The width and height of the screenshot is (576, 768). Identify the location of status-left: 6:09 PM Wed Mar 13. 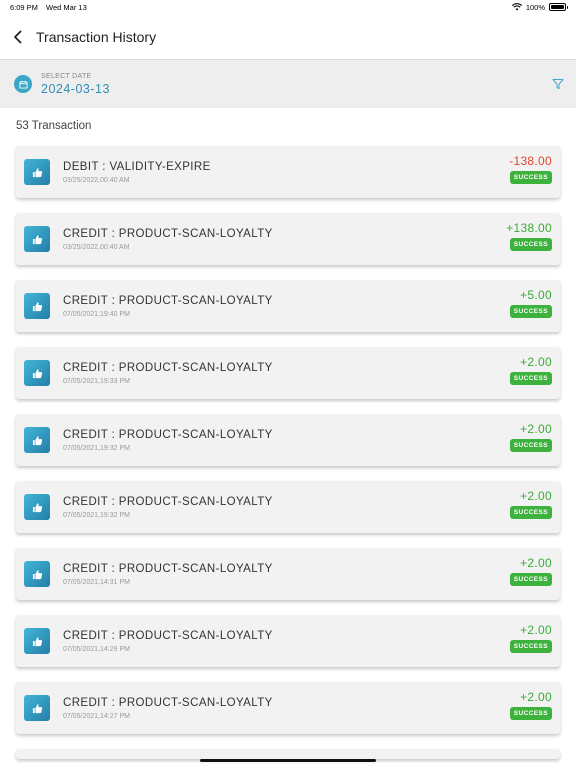
(51, 7).